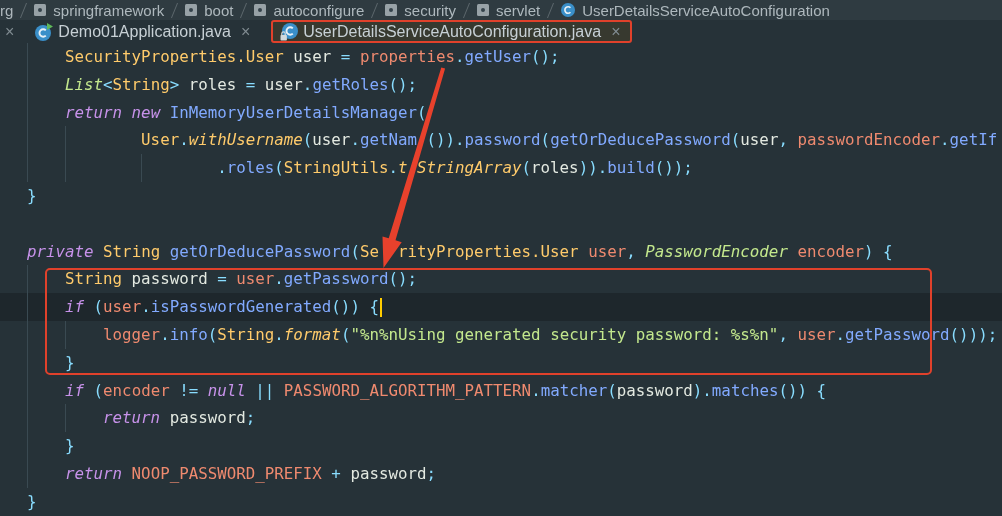 The width and height of the screenshot is (1002, 516). Describe the element at coordinates (246, 112) in the screenshot. I see `code-line: return new InMemoryUserDetailsManager(` at that location.